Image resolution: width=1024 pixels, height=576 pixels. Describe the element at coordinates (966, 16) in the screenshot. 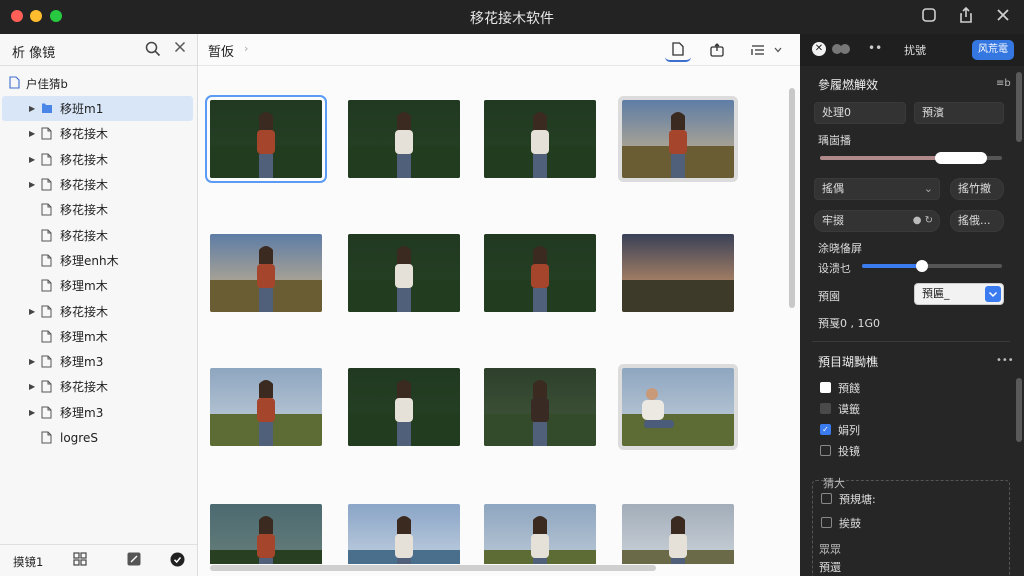

I see `share-icon` at that location.